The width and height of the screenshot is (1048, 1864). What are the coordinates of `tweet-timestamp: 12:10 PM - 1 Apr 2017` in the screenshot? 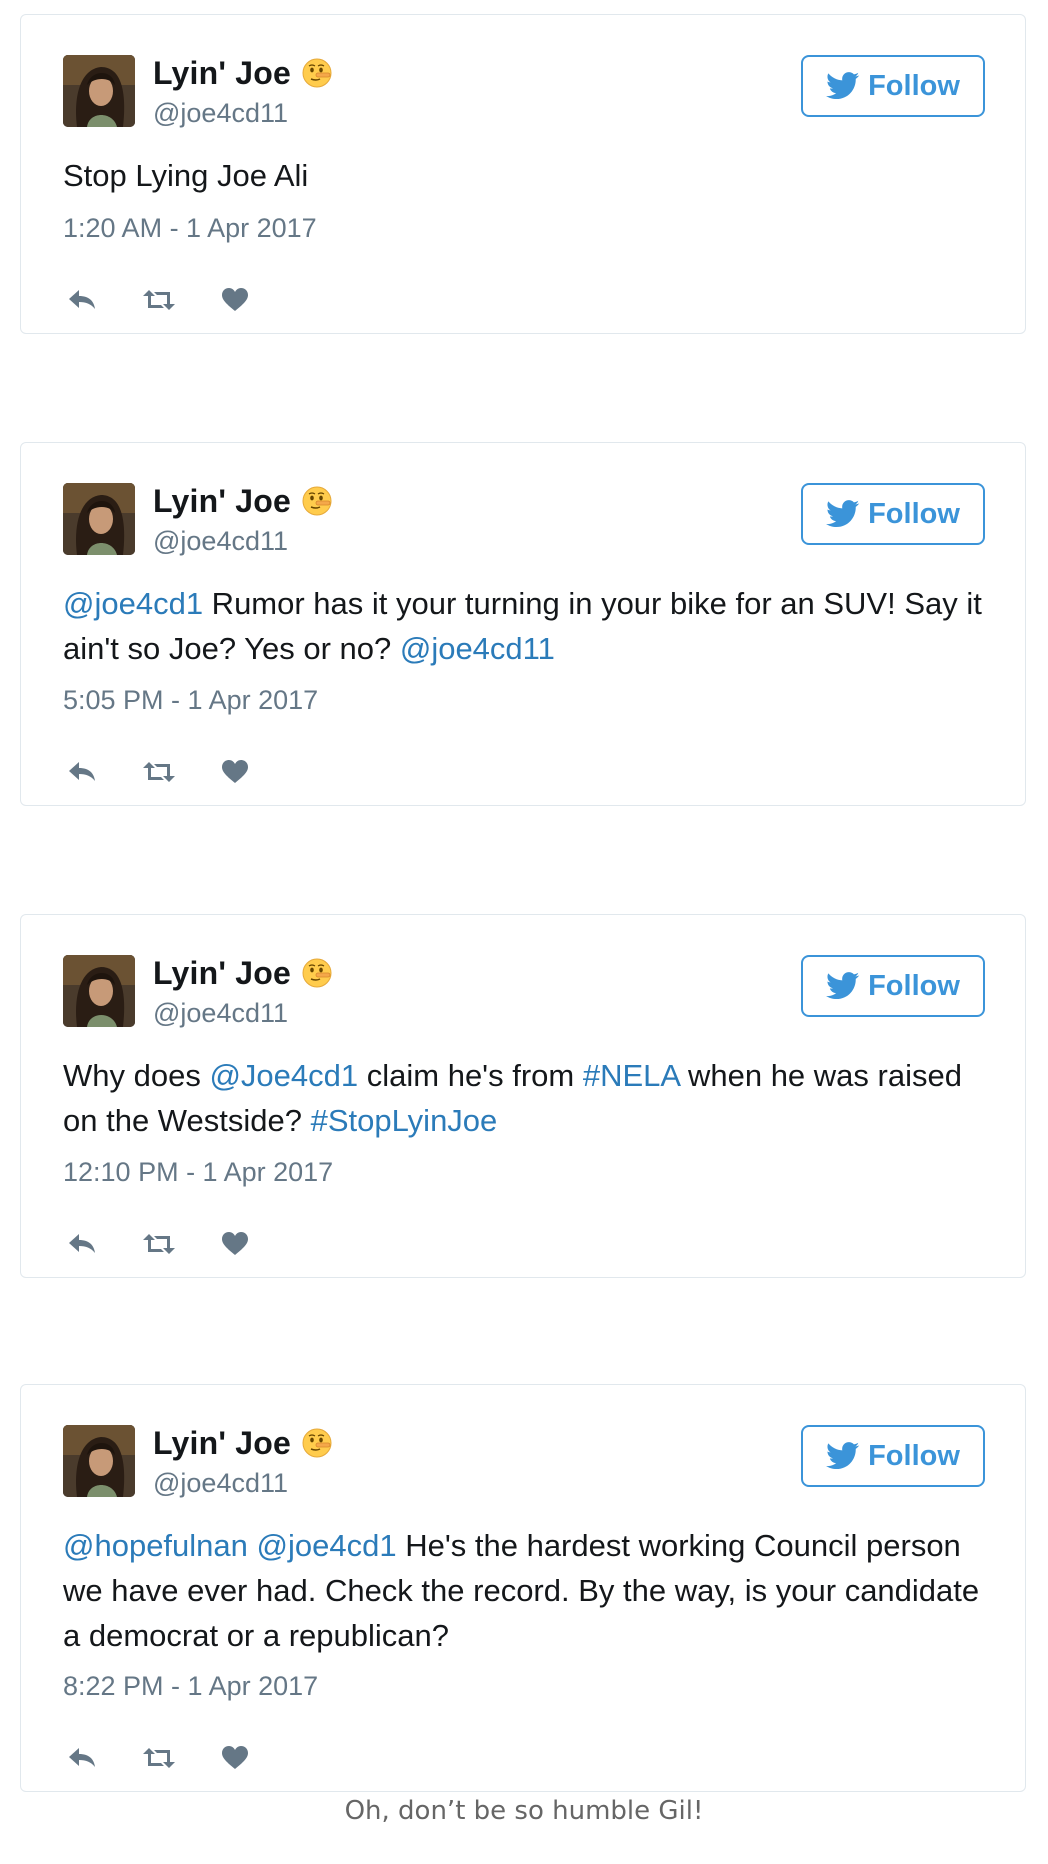 It's located at (198, 1172).